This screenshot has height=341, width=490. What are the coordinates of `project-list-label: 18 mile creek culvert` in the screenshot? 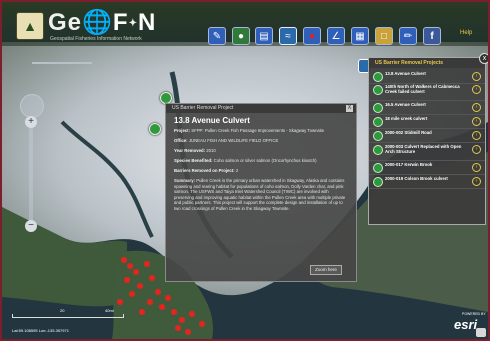 It's located at (406, 118).